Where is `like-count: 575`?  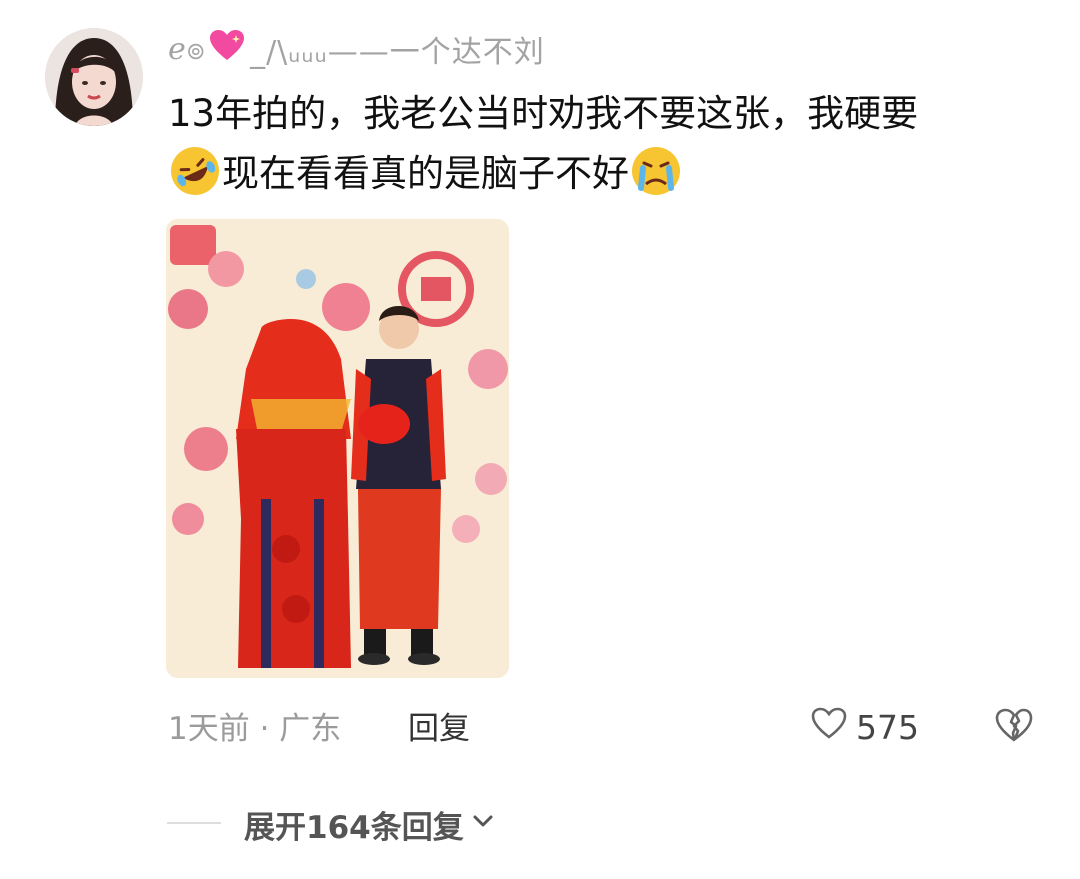 like-count: 575 is located at coordinates (887, 727).